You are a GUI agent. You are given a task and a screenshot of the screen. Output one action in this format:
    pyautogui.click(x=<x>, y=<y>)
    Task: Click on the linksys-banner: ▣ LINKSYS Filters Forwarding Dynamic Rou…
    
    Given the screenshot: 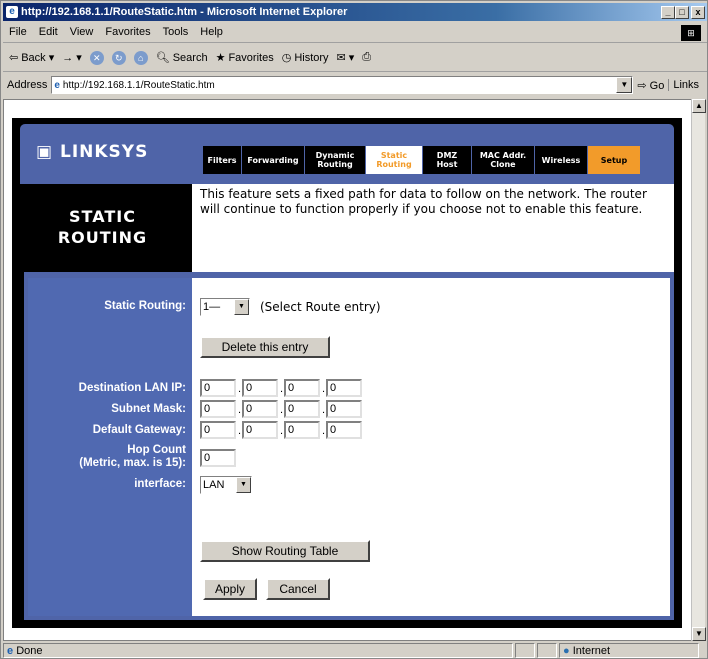 What is the action you would take?
    pyautogui.click(x=347, y=154)
    